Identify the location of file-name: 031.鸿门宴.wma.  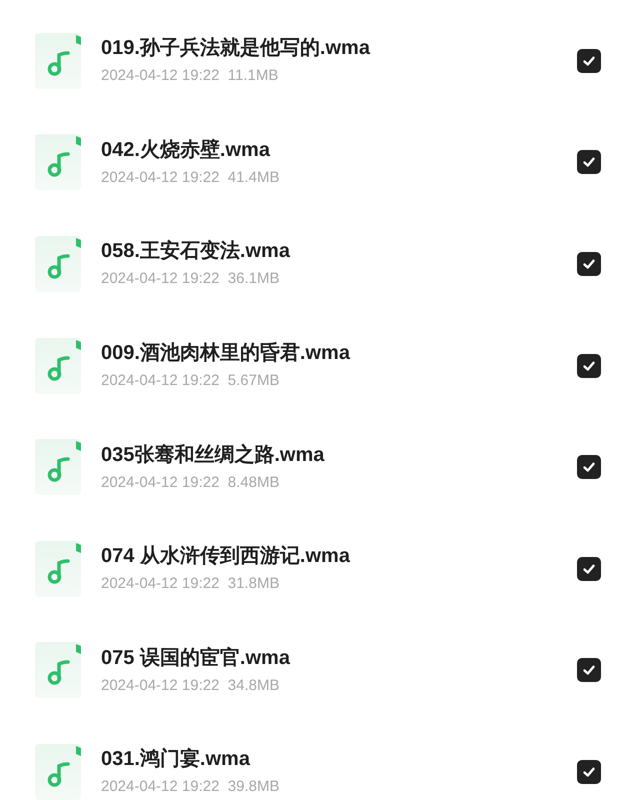
(176, 759).